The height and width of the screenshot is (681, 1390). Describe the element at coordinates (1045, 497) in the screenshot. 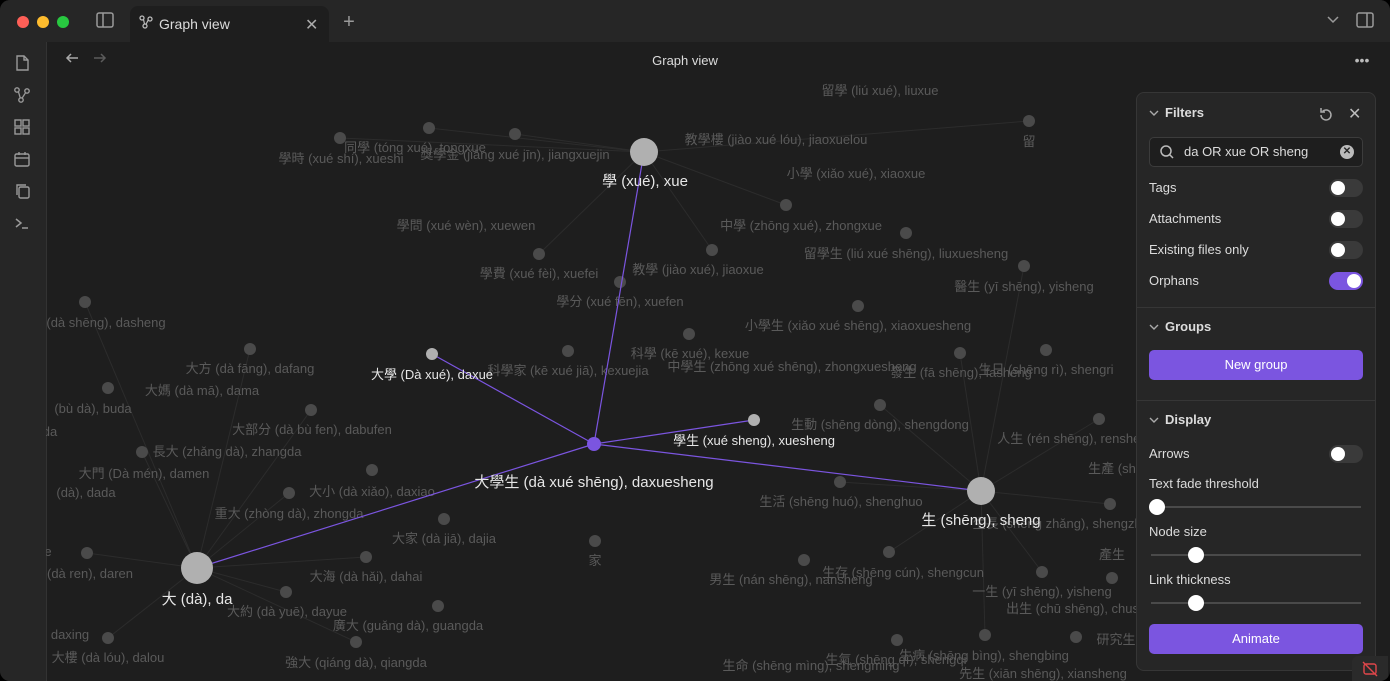

I see `faded-link` at that location.